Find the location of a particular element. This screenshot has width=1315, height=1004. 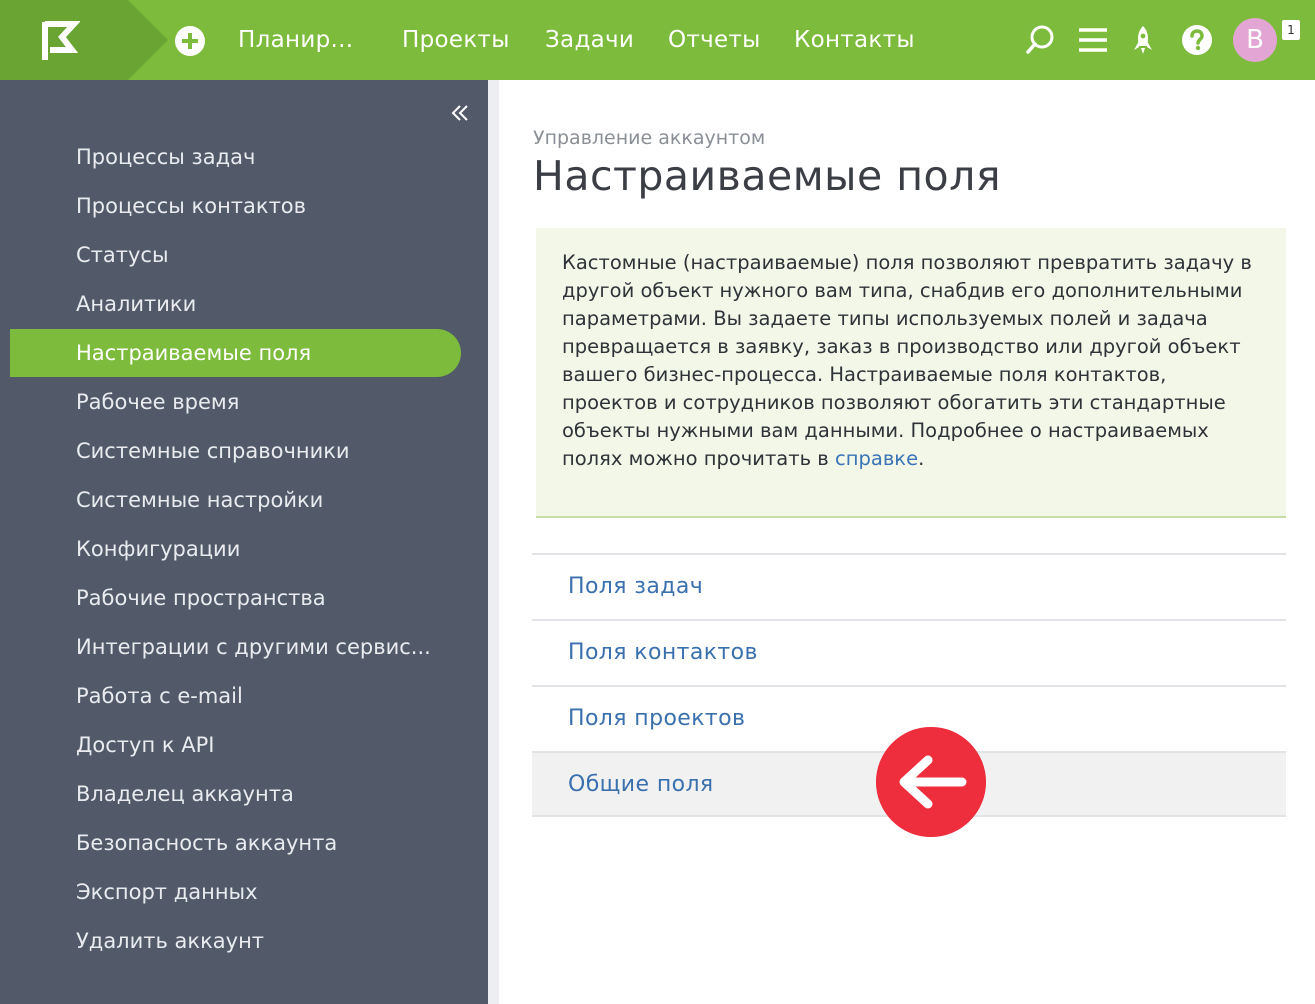

sidebar-item-working-time: Рабочее время is located at coordinates (235, 402).